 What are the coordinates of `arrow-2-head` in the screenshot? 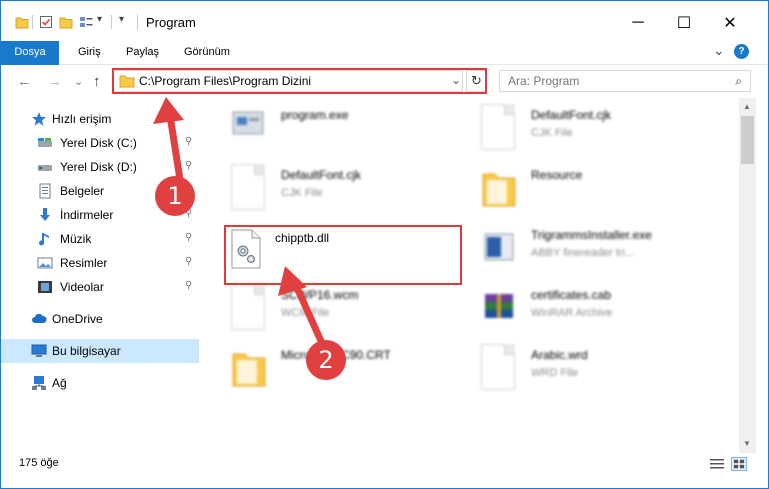 It's located at (292, 281).